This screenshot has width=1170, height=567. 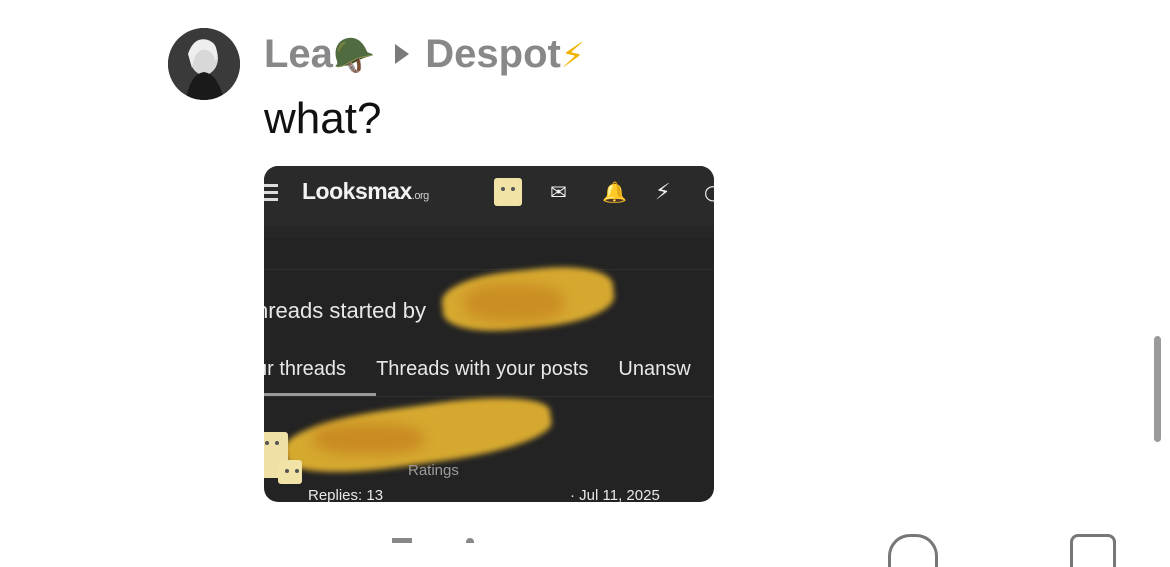 What do you see at coordinates (424, 54) in the screenshot?
I see `post-header: Lea🪖 Despot⚡` at bounding box center [424, 54].